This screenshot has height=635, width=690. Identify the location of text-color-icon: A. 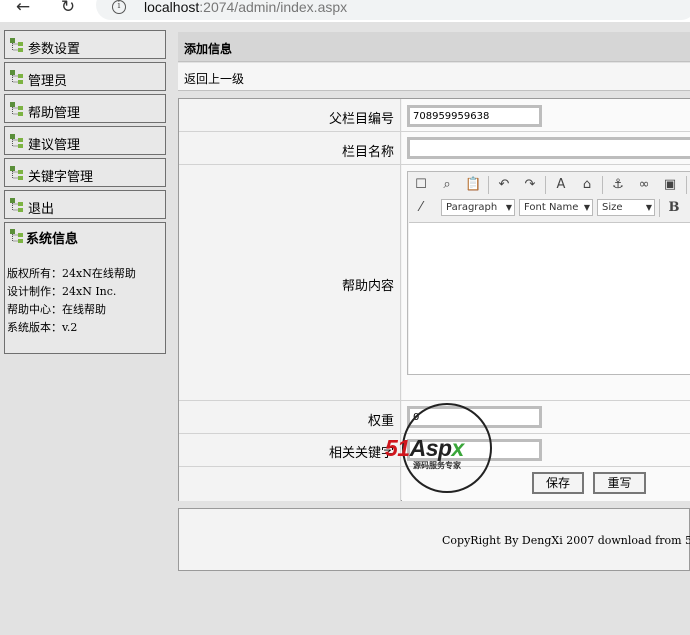
(561, 185).